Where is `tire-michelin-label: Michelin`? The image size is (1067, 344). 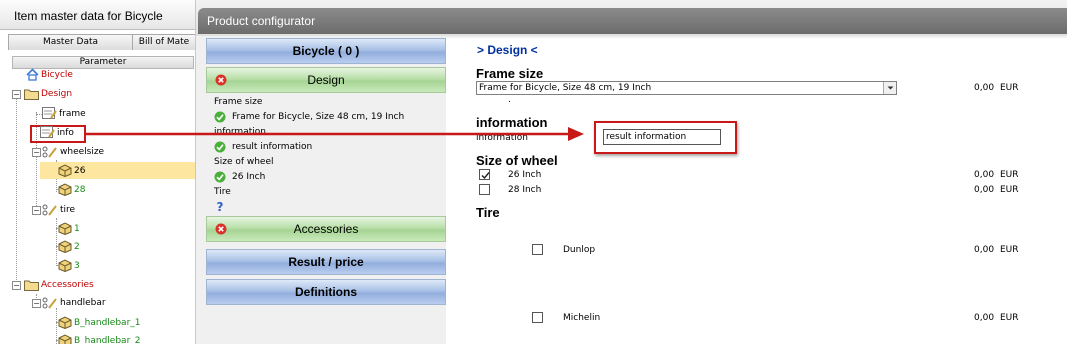
tire-michelin-label: Michelin is located at coordinates (582, 318).